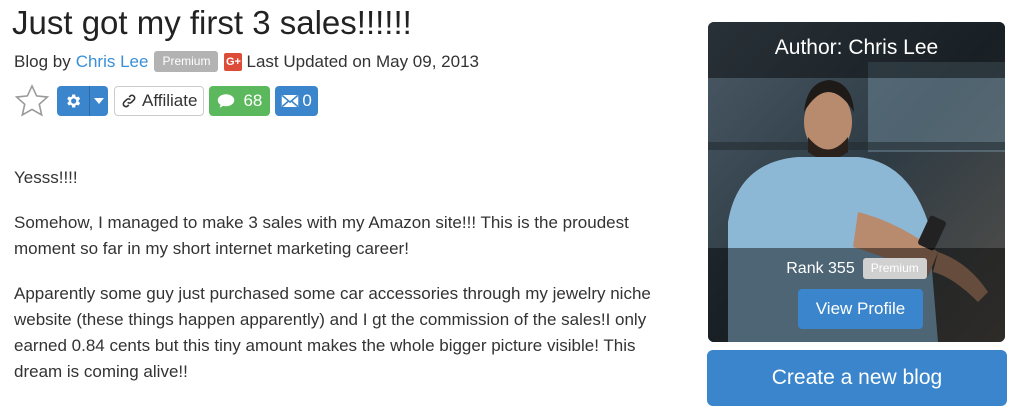  I want to click on star-outline-icon, so click(32, 101).